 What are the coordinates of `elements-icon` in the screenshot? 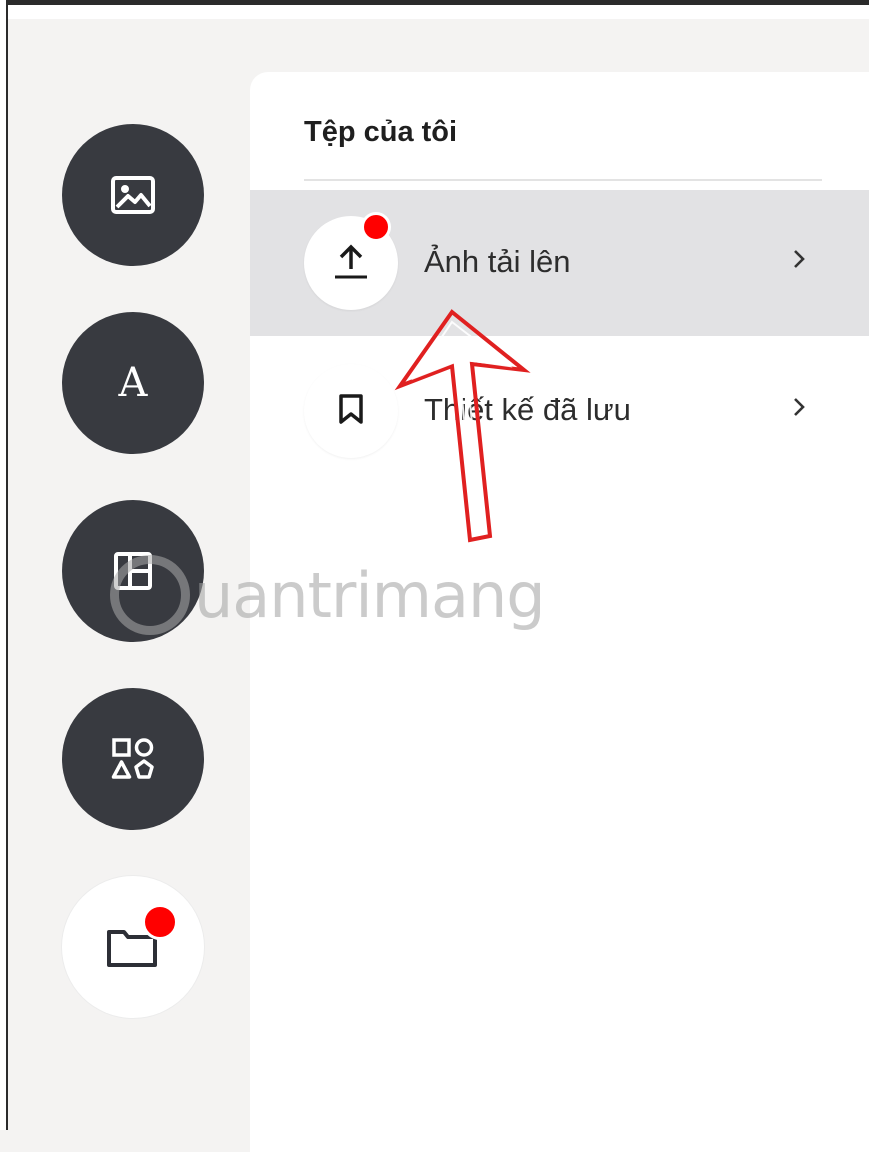 It's located at (133, 759).